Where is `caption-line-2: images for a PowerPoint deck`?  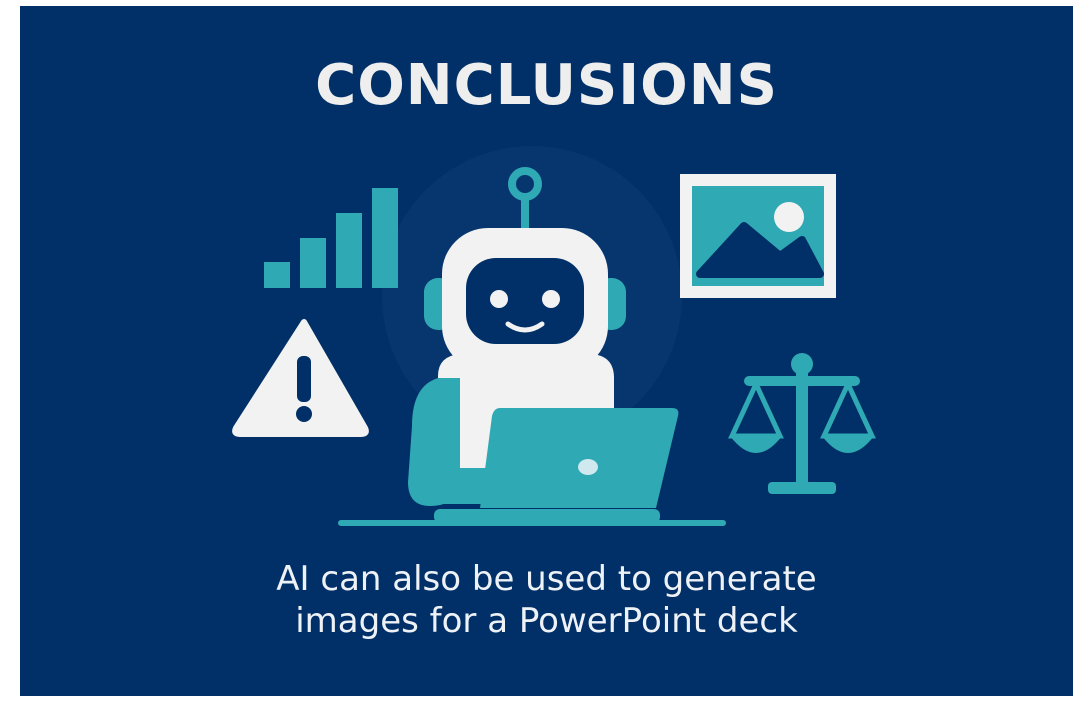 caption-line-2: images for a PowerPoint deck is located at coordinates (546, 621).